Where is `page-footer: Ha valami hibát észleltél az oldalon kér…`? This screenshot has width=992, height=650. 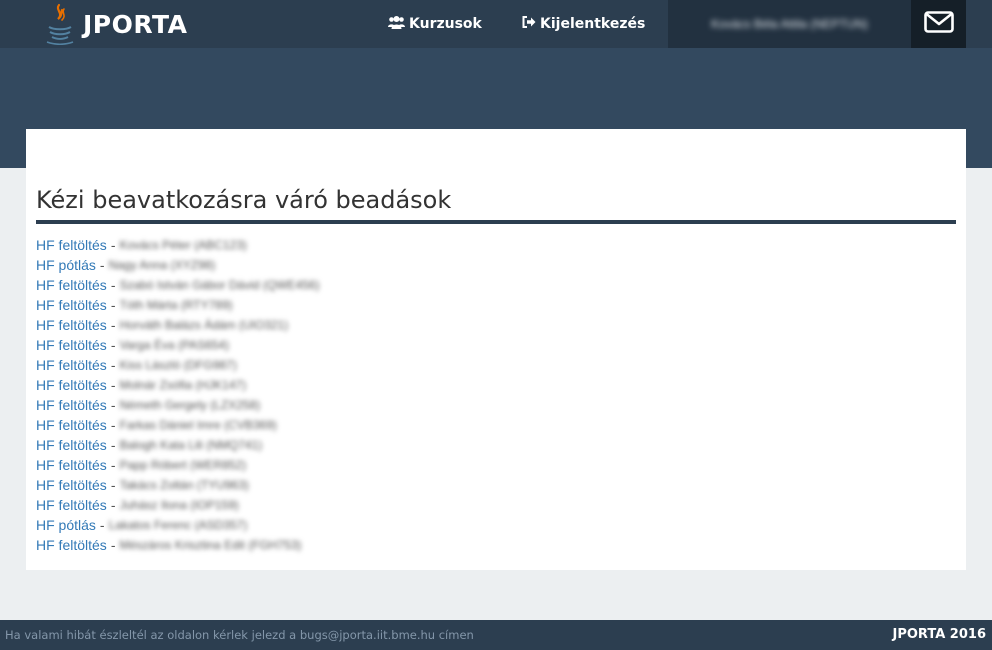
page-footer: Ha valami hibát észleltél az oldalon kér… is located at coordinates (496, 635).